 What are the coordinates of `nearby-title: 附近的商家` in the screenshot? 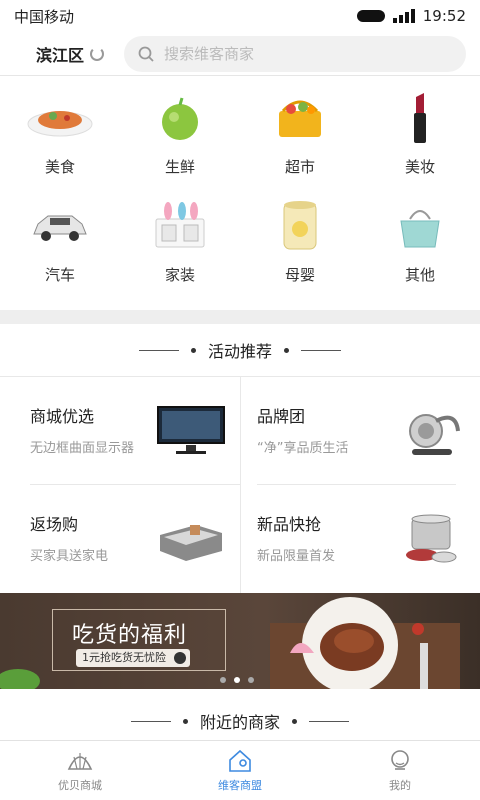 It's located at (239, 722).